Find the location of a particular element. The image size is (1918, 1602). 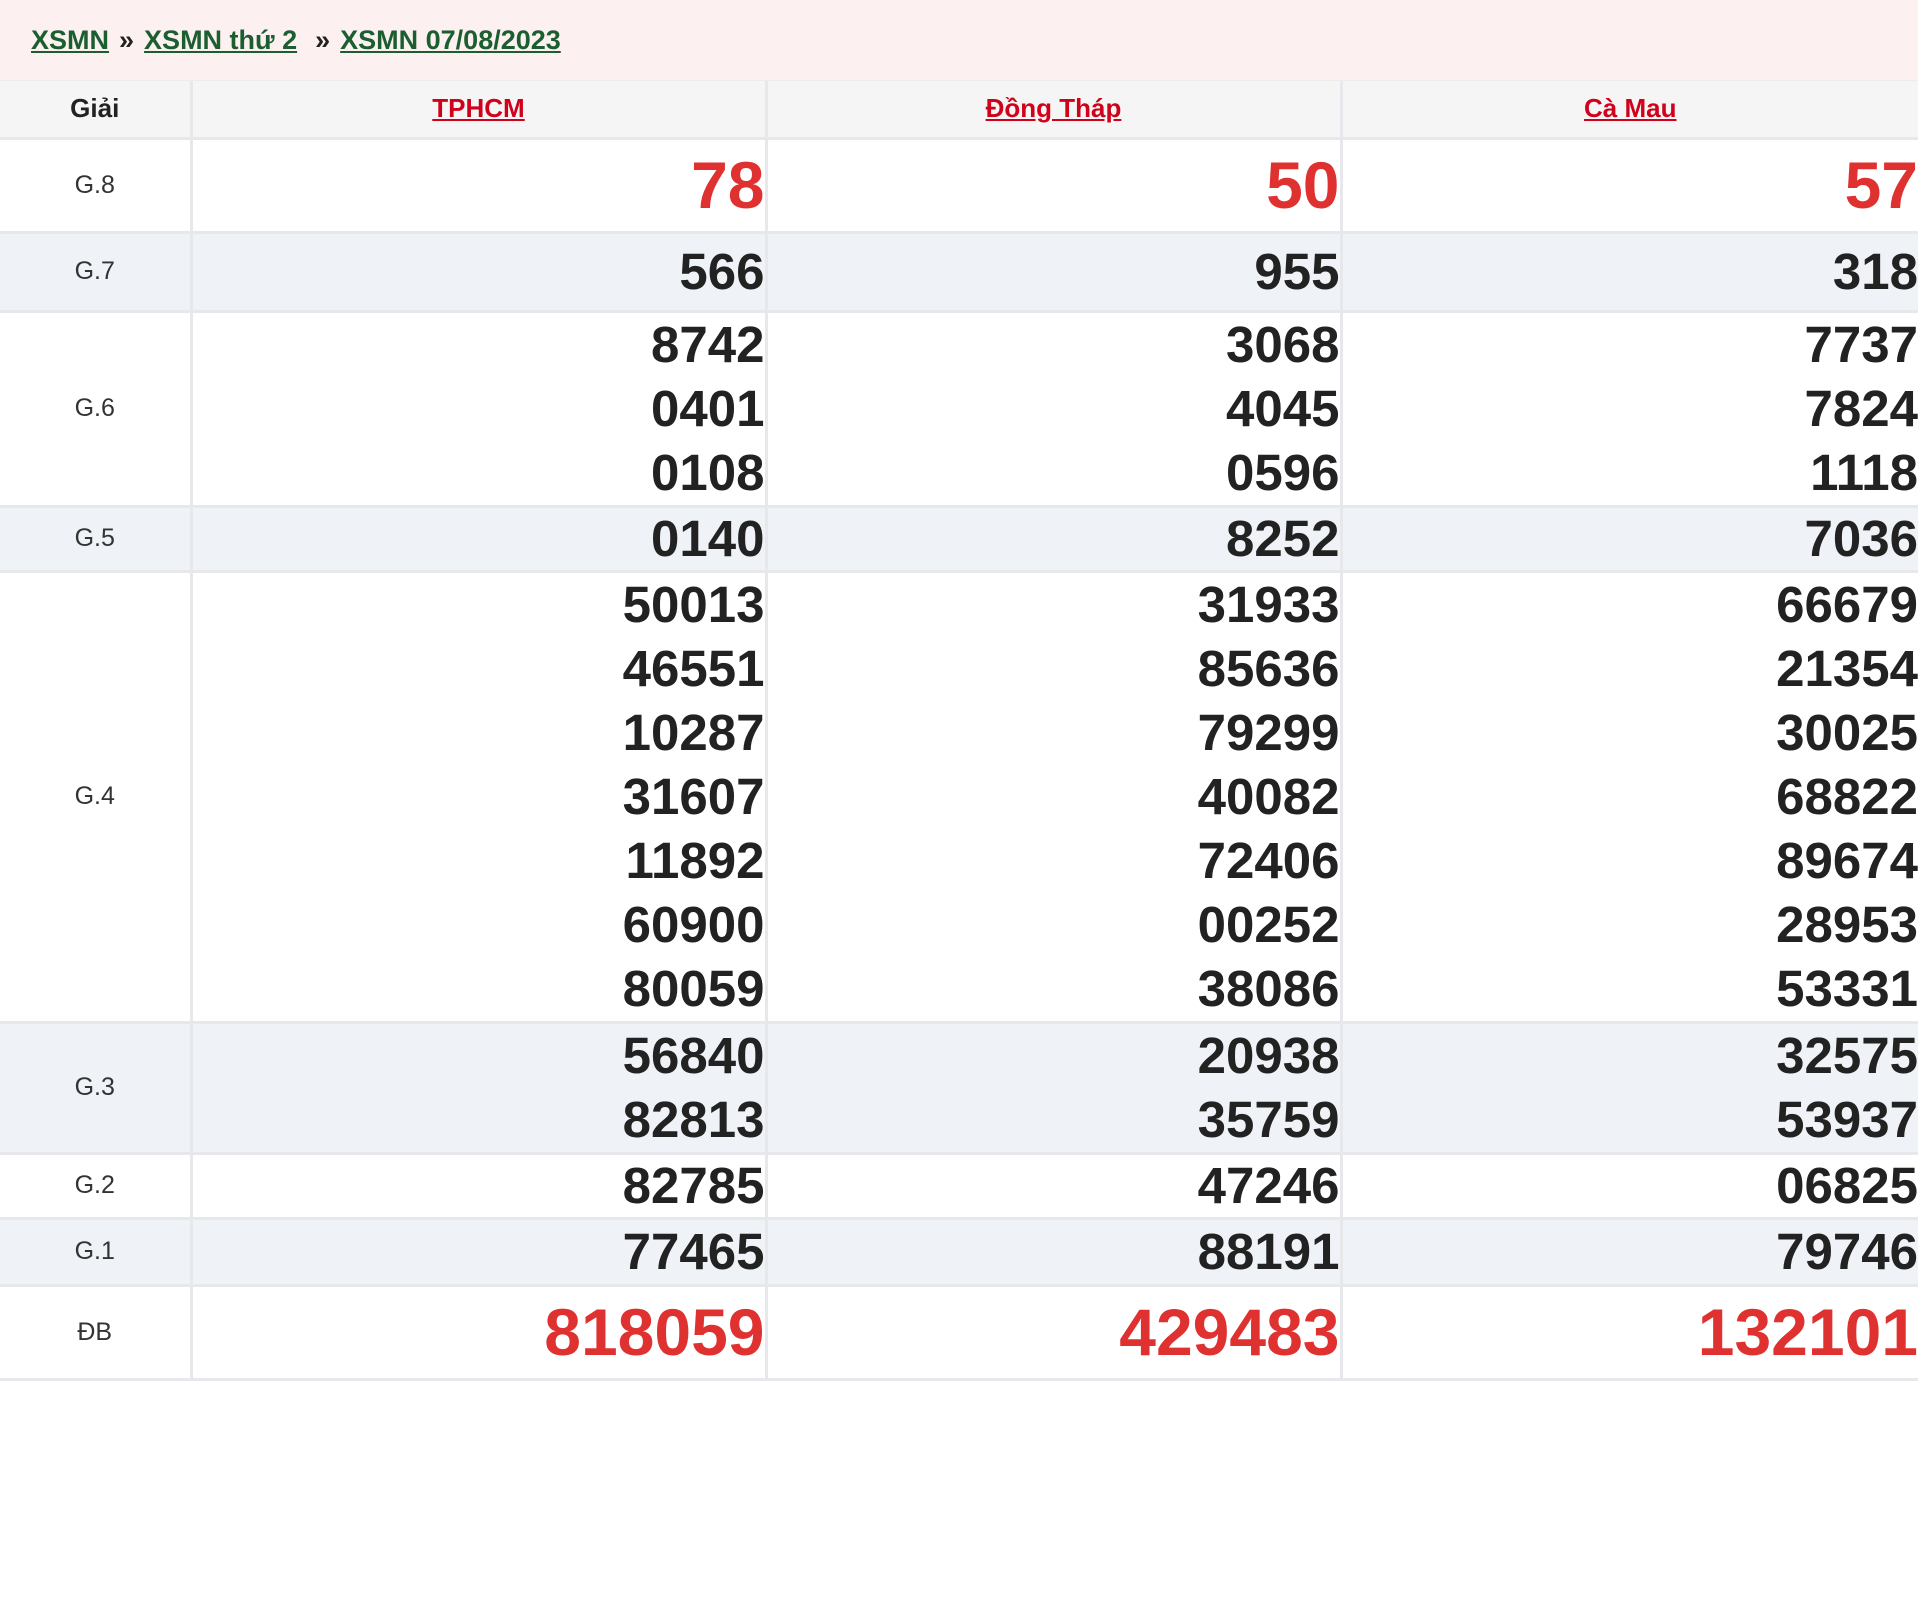

prize-cell: 06825 is located at coordinates (1629, 1186).